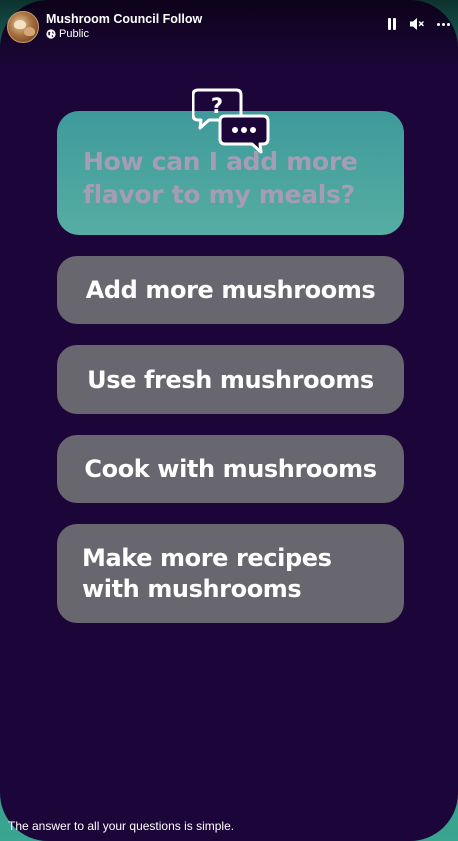 The width and height of the screenshot is (458, 841). I want to click on player-controls, so click(418, 24).